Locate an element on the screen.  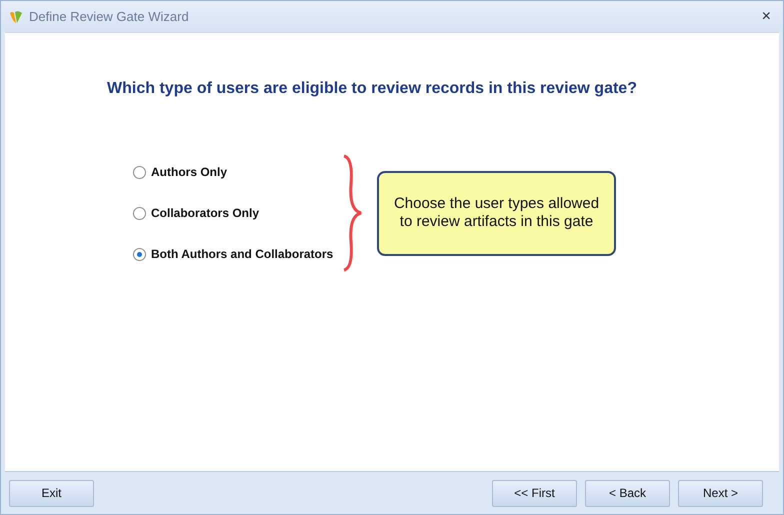
close-button: × is located at coordinates (768, 17).